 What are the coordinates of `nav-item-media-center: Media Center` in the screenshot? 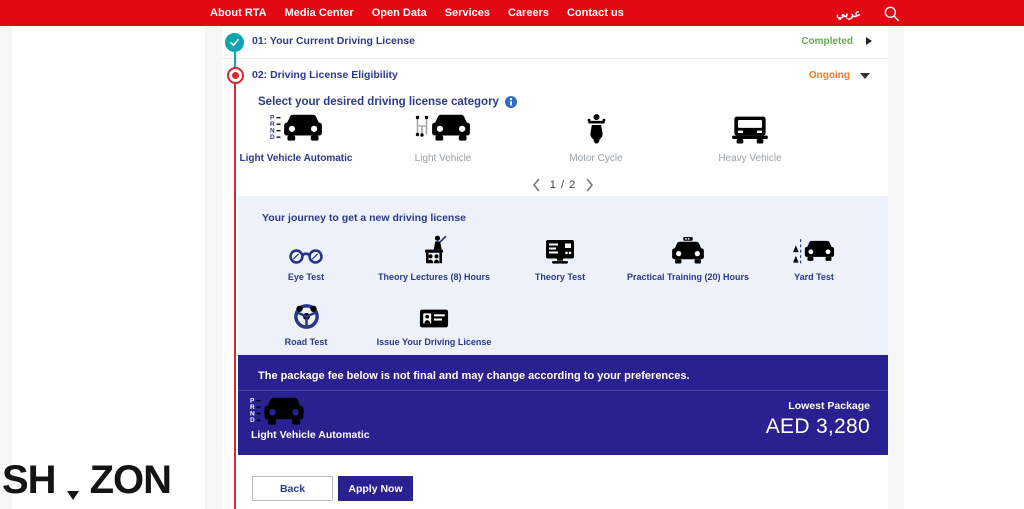 It's located at (319, 13).